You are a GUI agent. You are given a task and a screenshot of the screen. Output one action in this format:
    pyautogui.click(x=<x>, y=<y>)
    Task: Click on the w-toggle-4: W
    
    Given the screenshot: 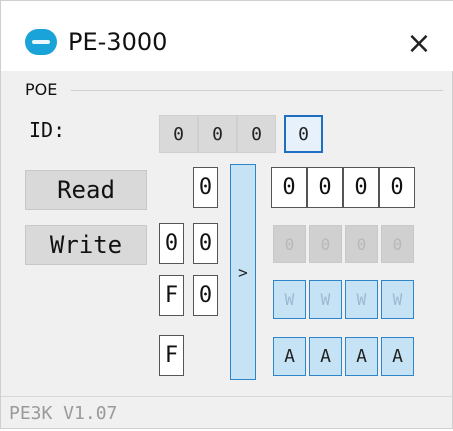 What is the action you would take?
    pyautogui.click(x=397, y=299)
    